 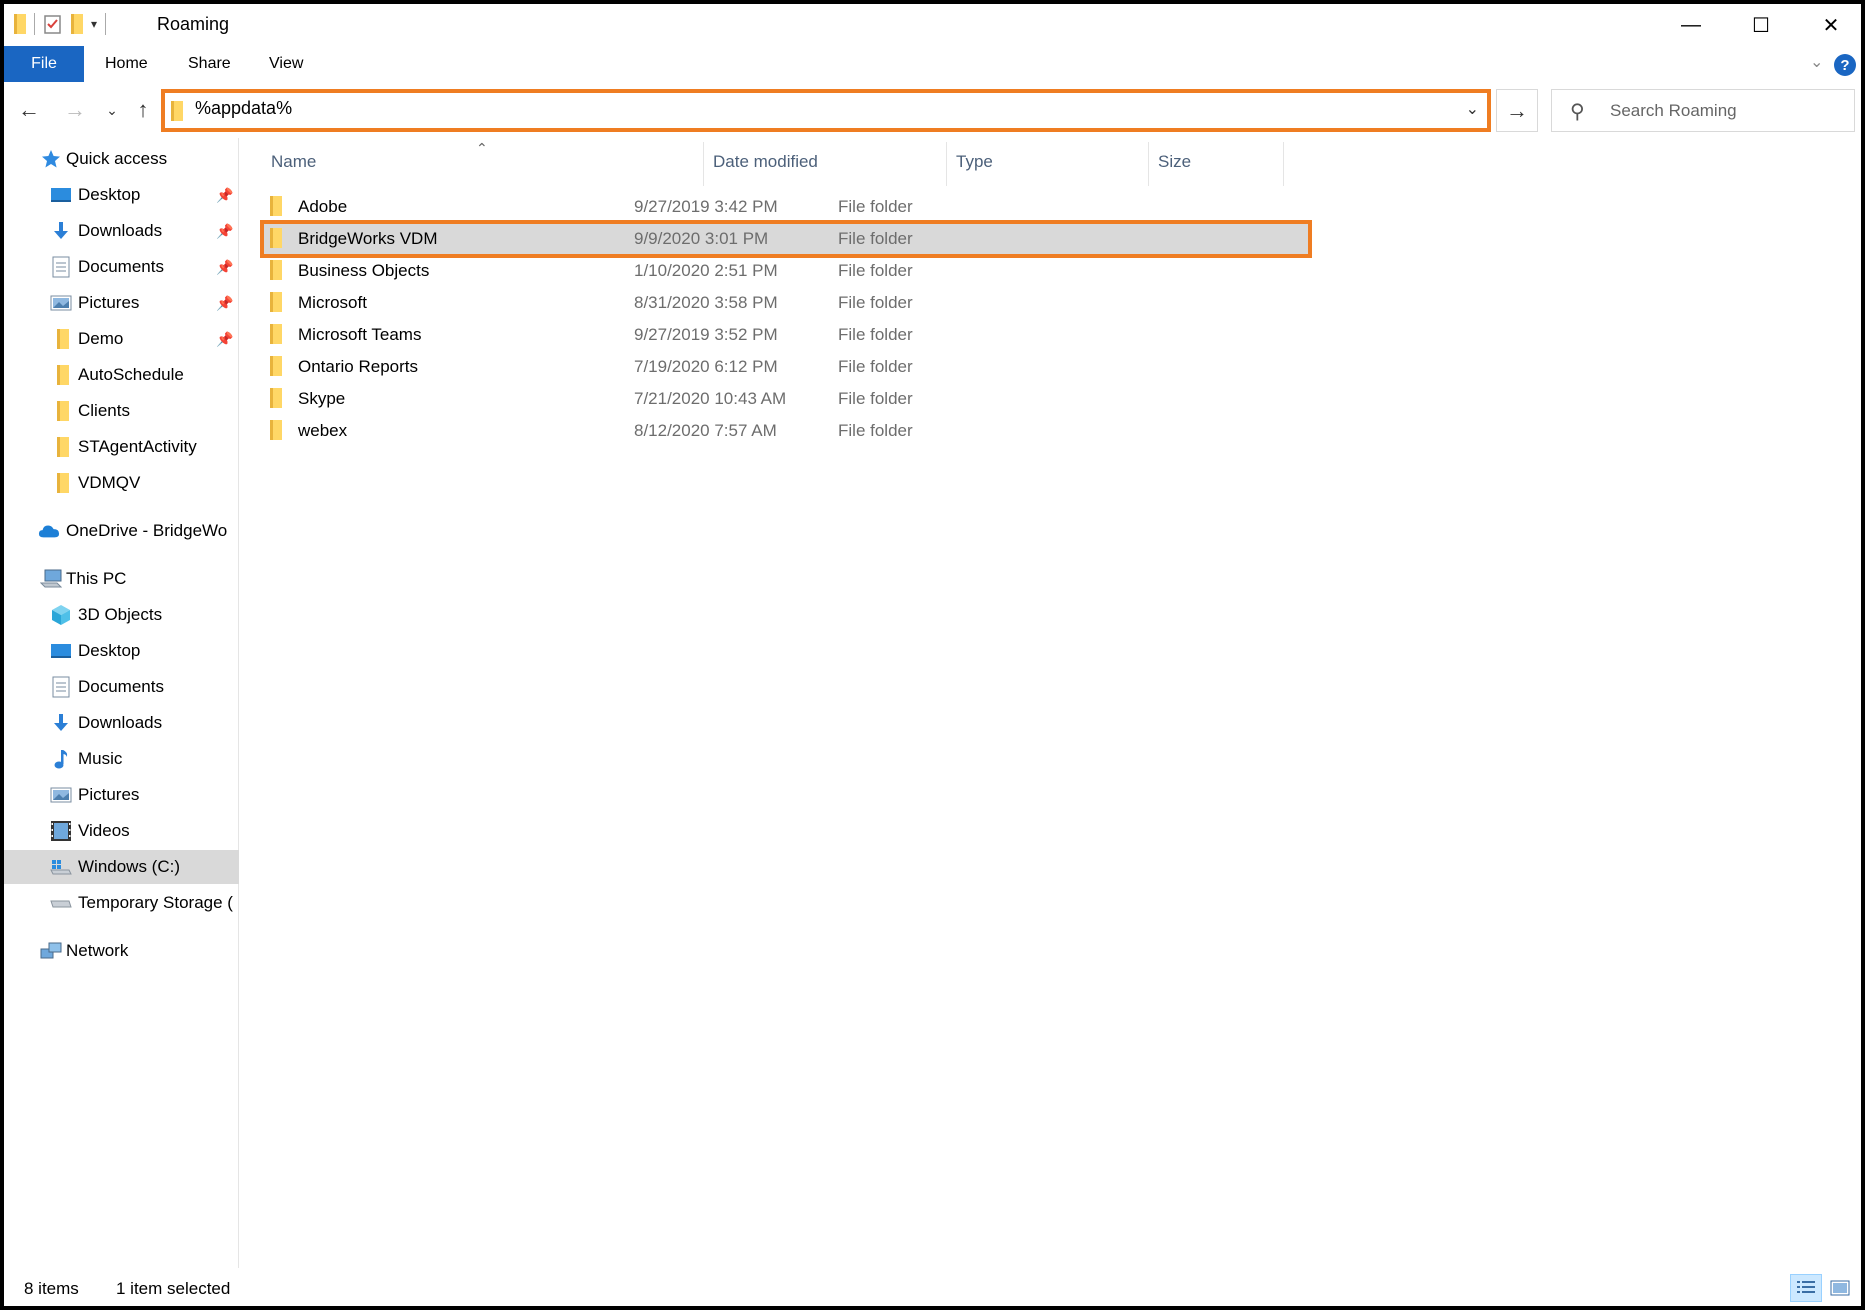 What do you see at coordinates (193, 24) in the screenshot?
I see `window-title: Roaming` at bounding box center [193, 24].